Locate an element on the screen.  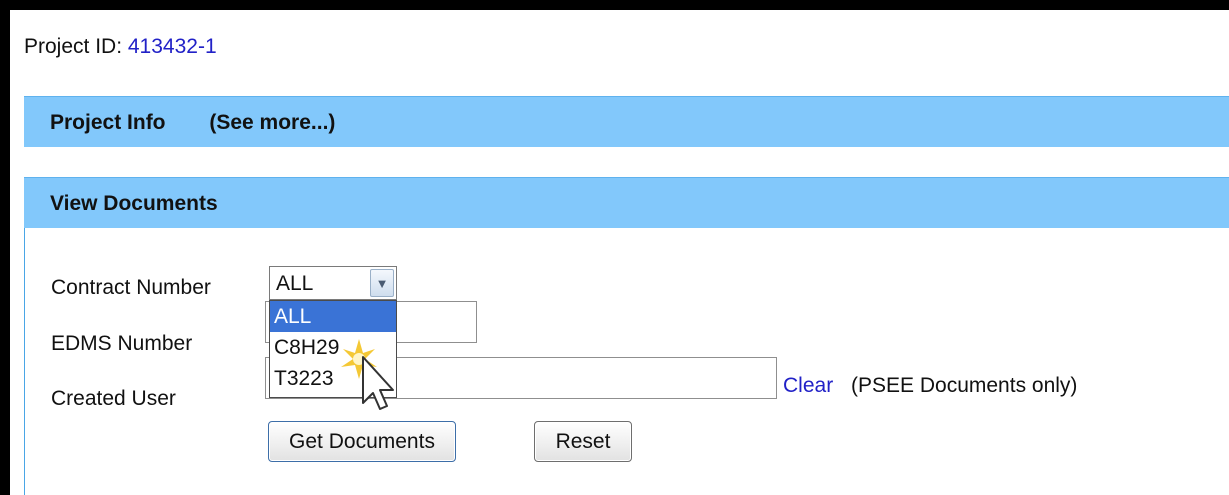
psee-documents-note: (PSEE Documents only) is located at coordinates (964, 385).